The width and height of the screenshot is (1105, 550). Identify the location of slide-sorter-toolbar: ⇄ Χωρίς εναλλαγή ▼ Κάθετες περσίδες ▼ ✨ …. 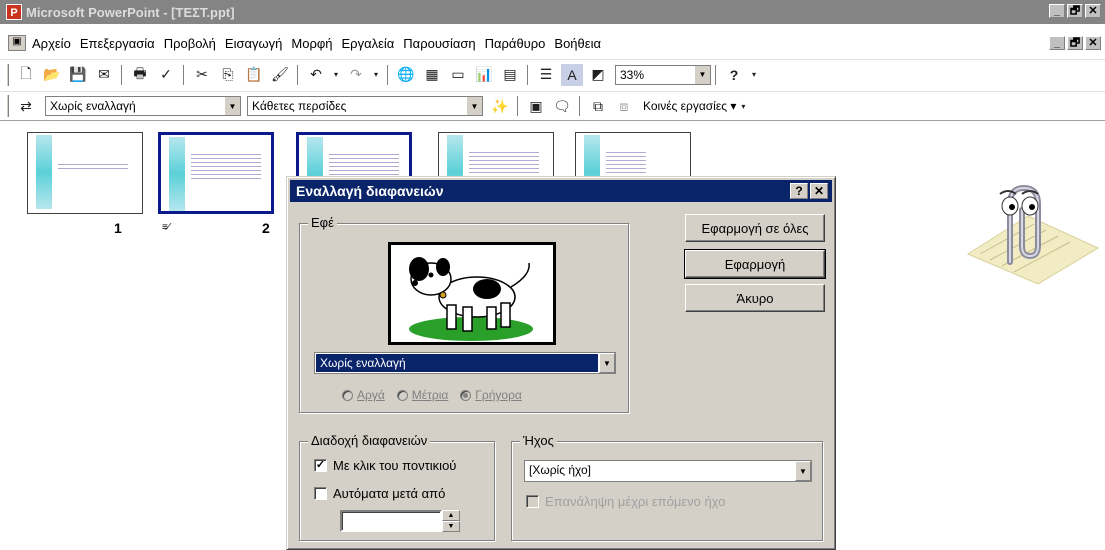
(552, 106).